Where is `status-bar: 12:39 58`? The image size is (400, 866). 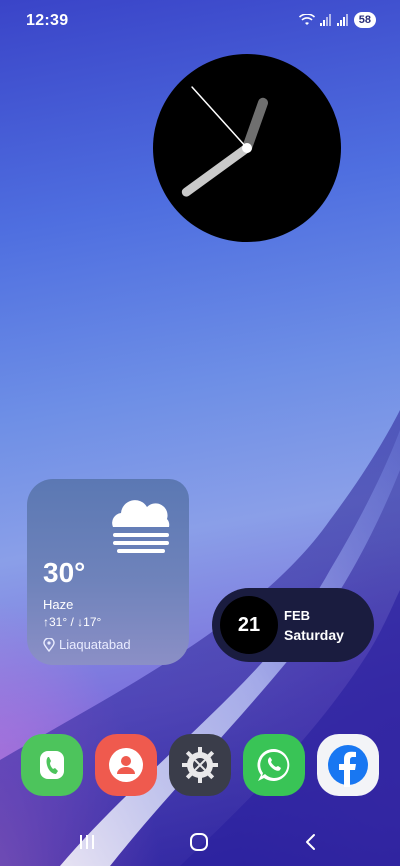 status-bar: 12:39 58 is located at coordinates (200, 21).